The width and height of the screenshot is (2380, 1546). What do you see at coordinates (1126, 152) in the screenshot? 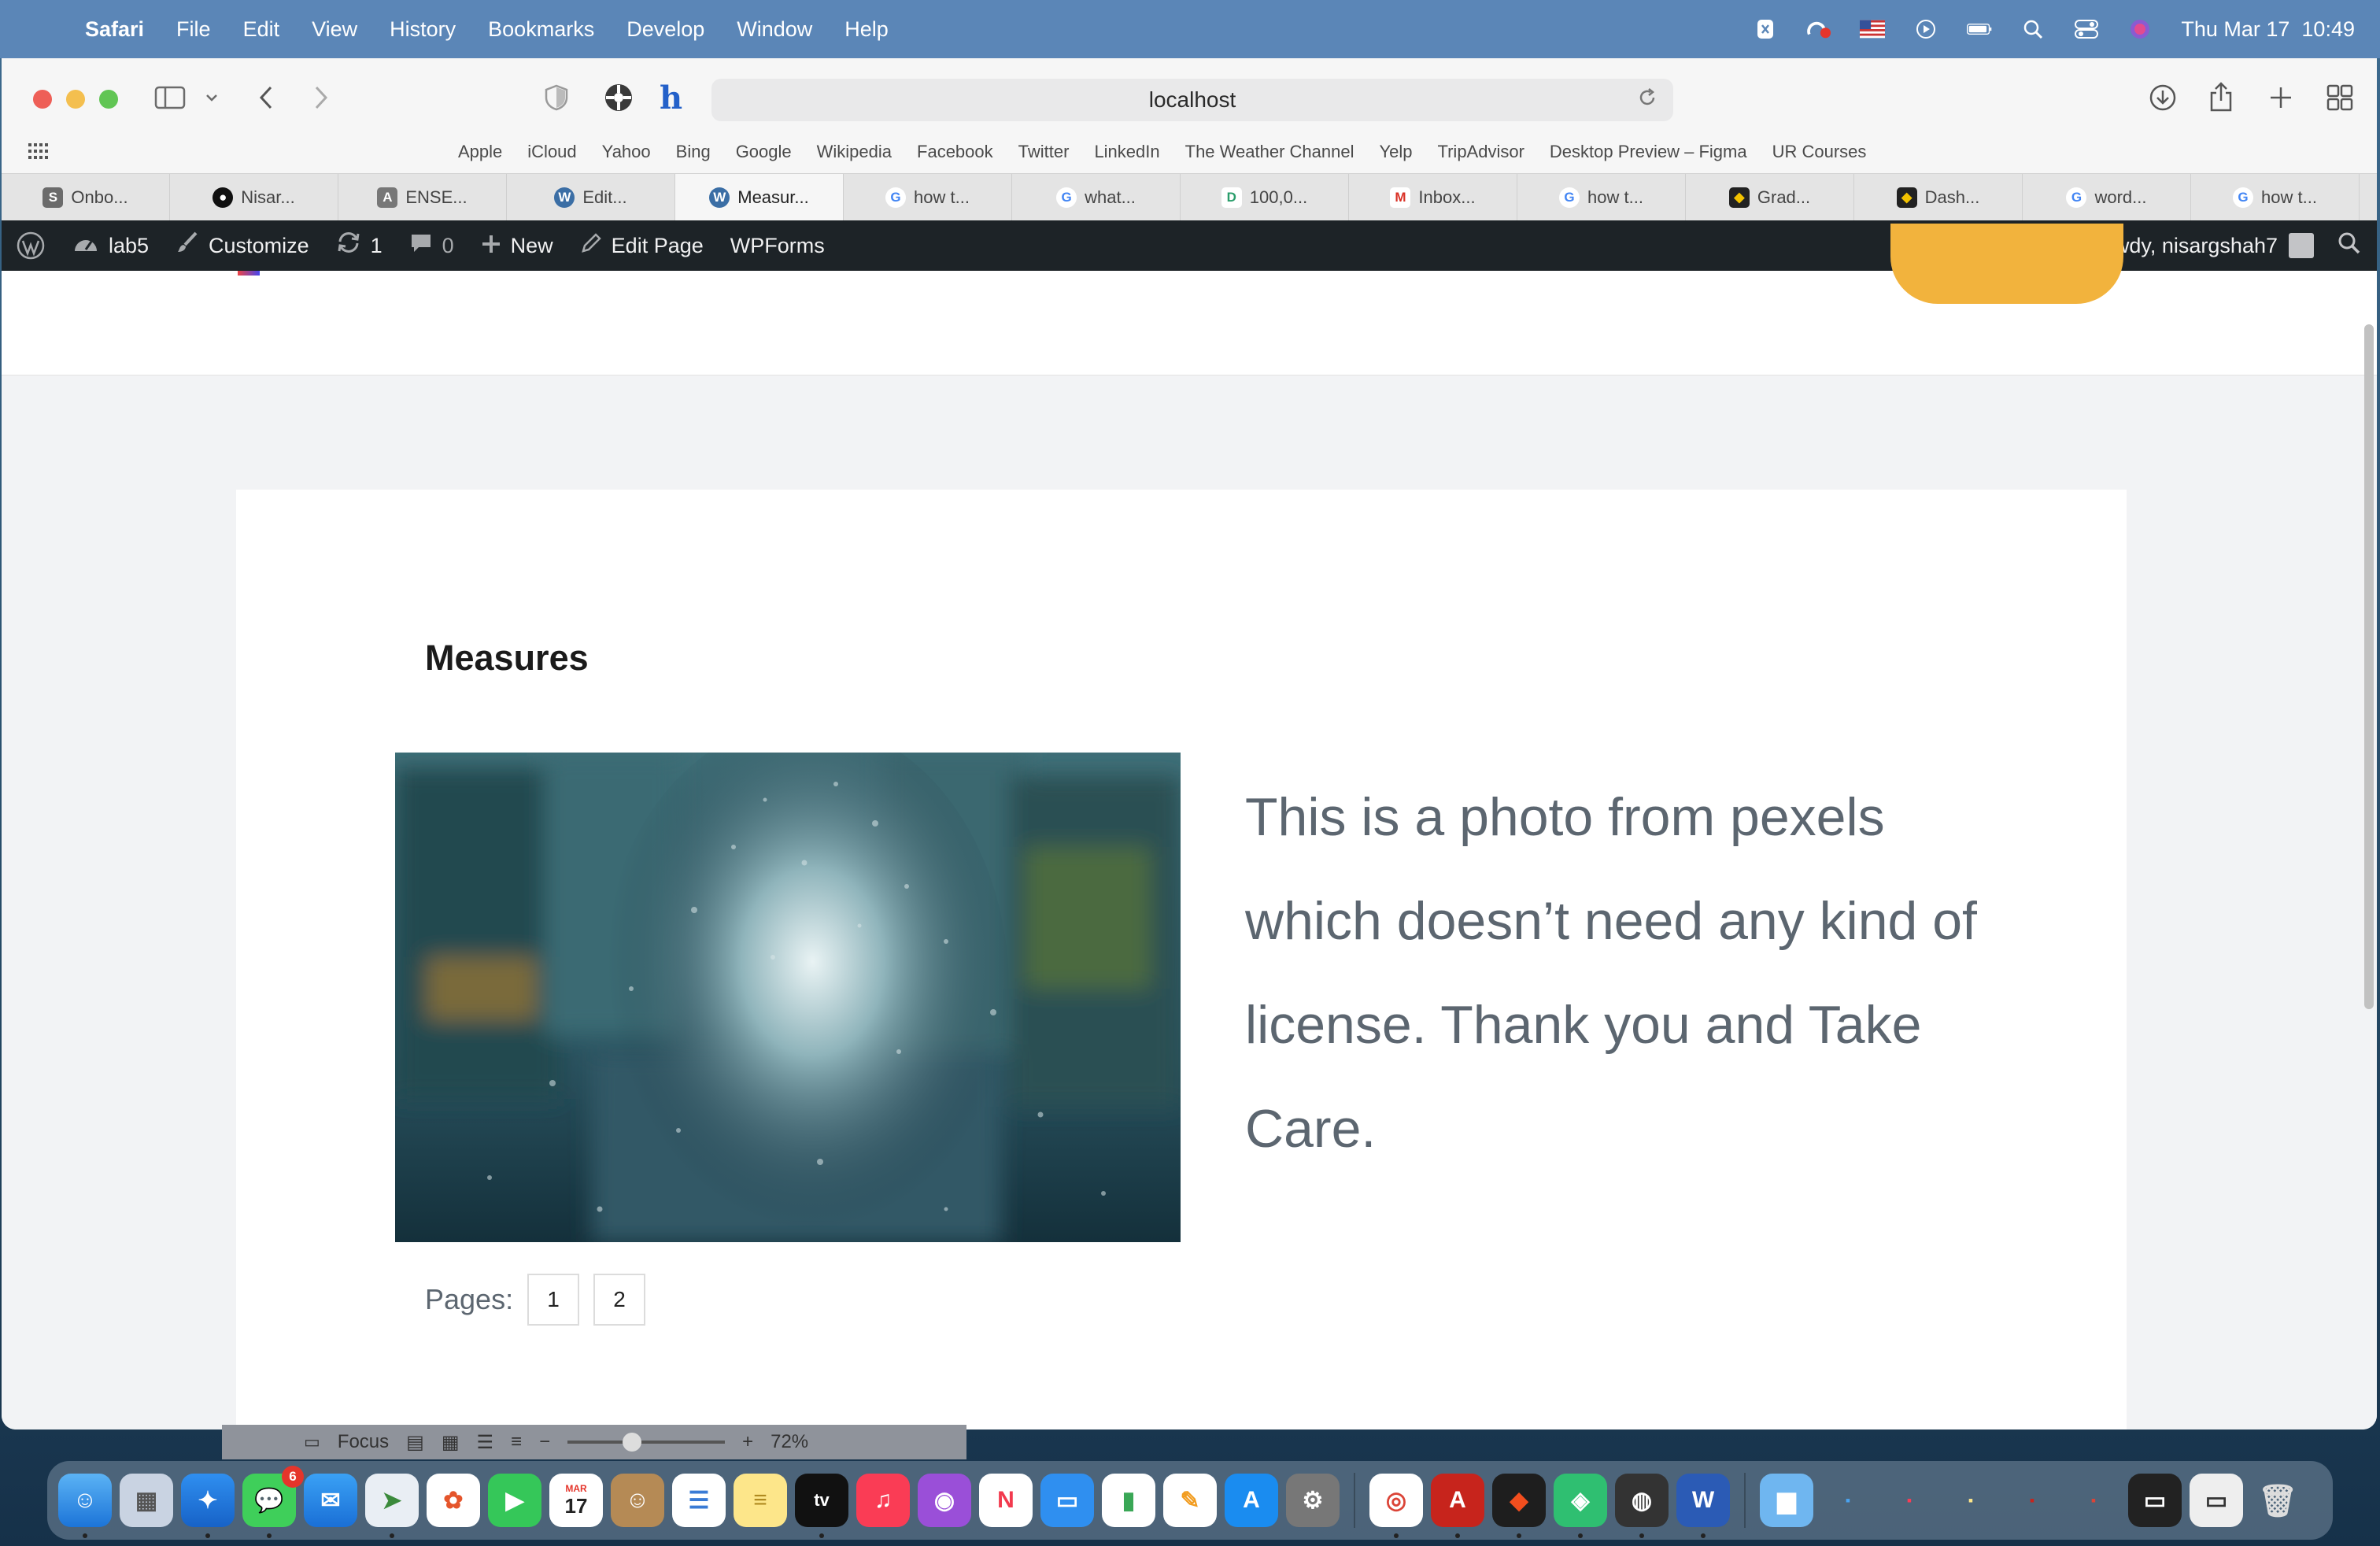
I see `favorite-linkedin: LinkedIn` at bounding box center [1126, 152].